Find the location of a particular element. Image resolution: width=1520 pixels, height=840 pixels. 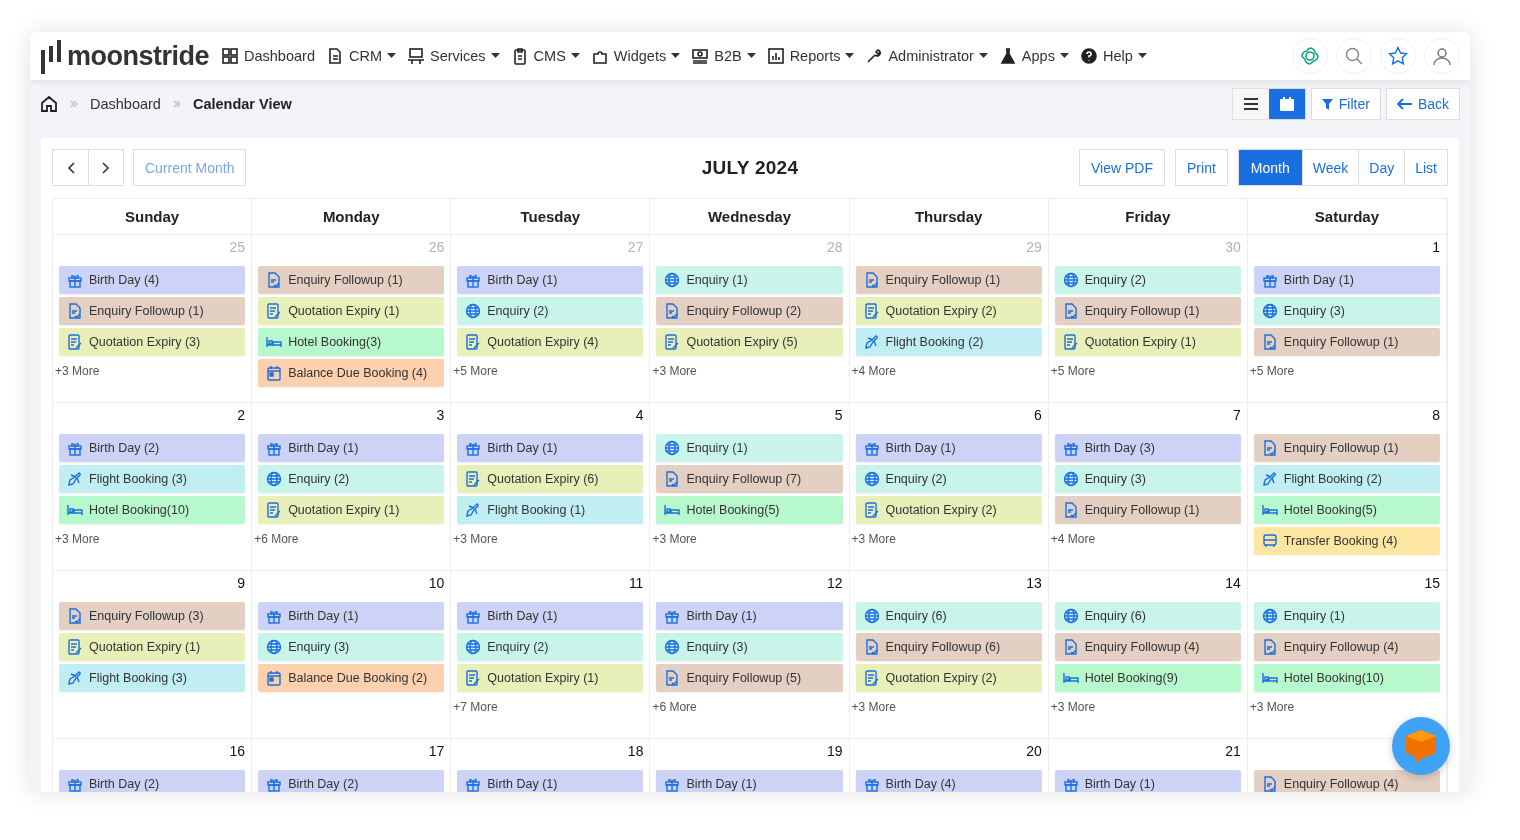

nav-menu-item: Apps is located at coordinates (1033, 56).